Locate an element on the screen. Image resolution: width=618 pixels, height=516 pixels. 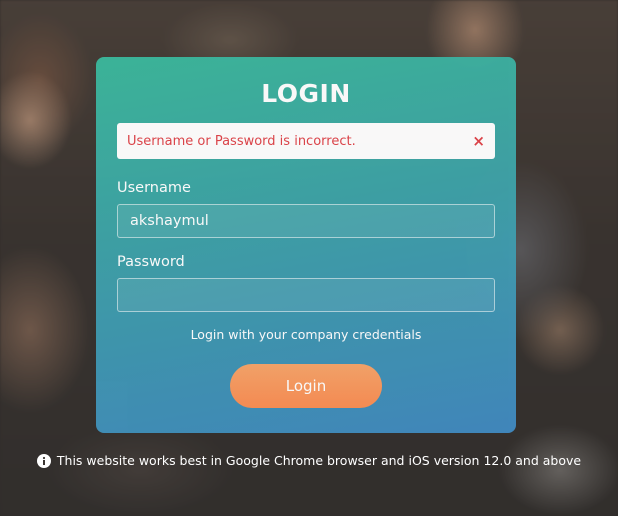
login-title: LOGIN is located at coordinates (306, 93).